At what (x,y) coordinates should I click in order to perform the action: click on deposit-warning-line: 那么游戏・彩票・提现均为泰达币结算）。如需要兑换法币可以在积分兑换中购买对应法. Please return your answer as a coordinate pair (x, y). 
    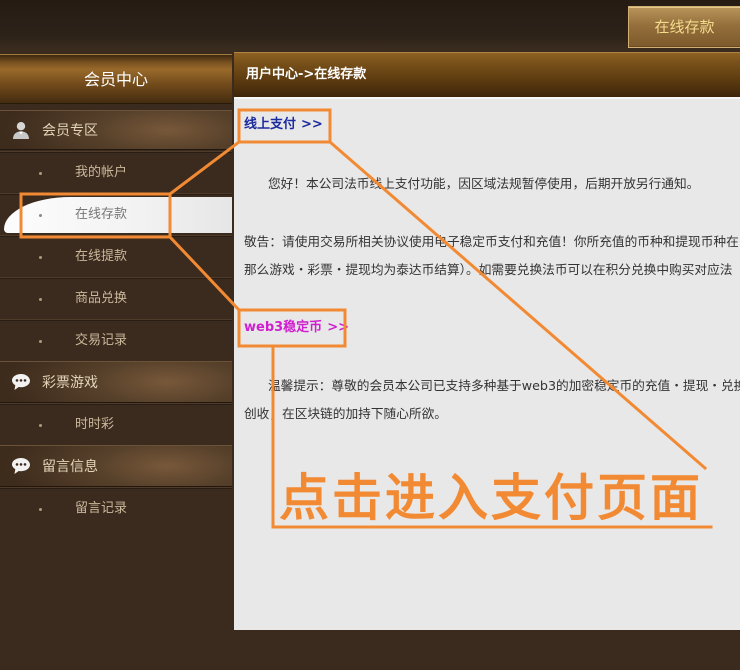
    Looking at the image, I should click on (488, 269).